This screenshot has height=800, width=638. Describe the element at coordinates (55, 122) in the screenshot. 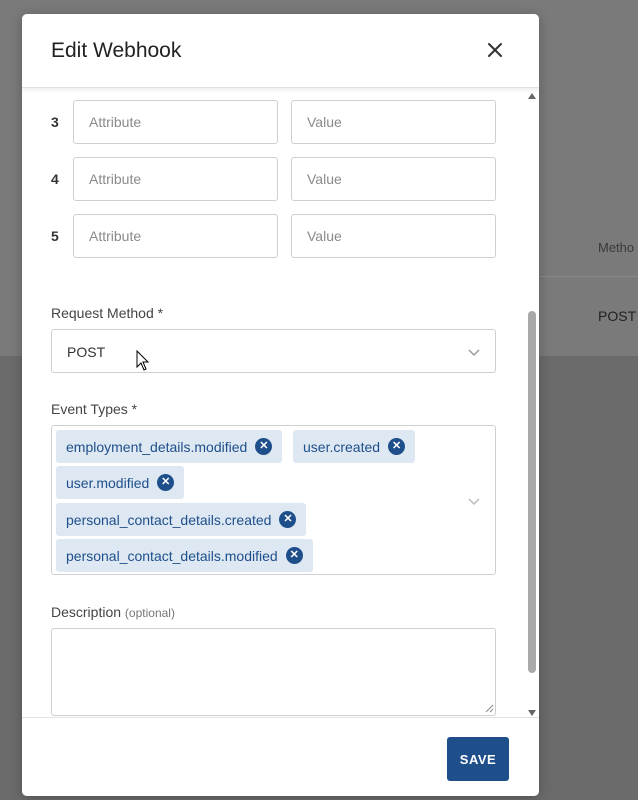

I see `attribute-index: 3` at that location.